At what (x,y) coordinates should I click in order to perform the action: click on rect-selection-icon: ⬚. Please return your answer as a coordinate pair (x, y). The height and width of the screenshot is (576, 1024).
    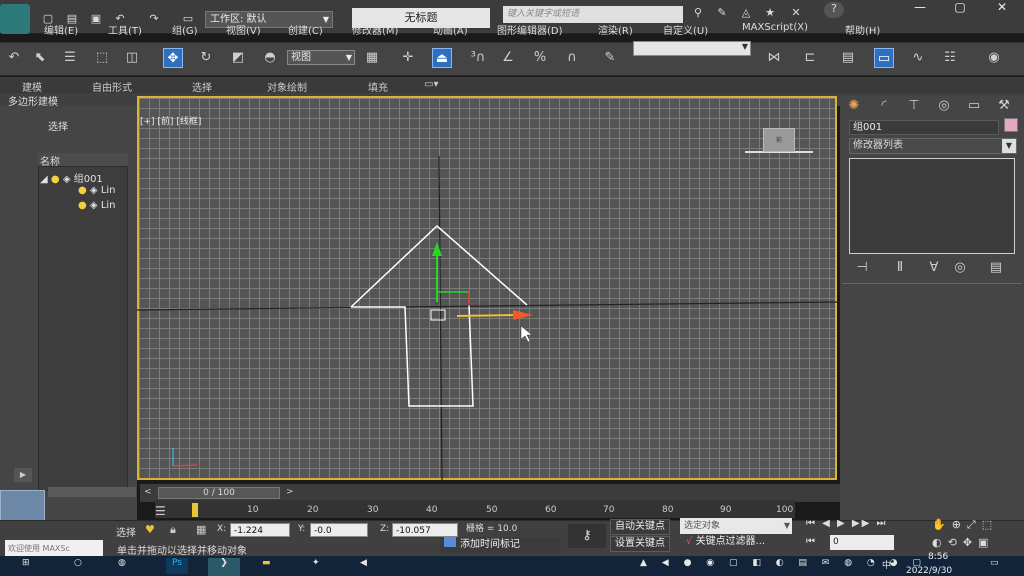
    Looking at the image, I should click on (102, 58).